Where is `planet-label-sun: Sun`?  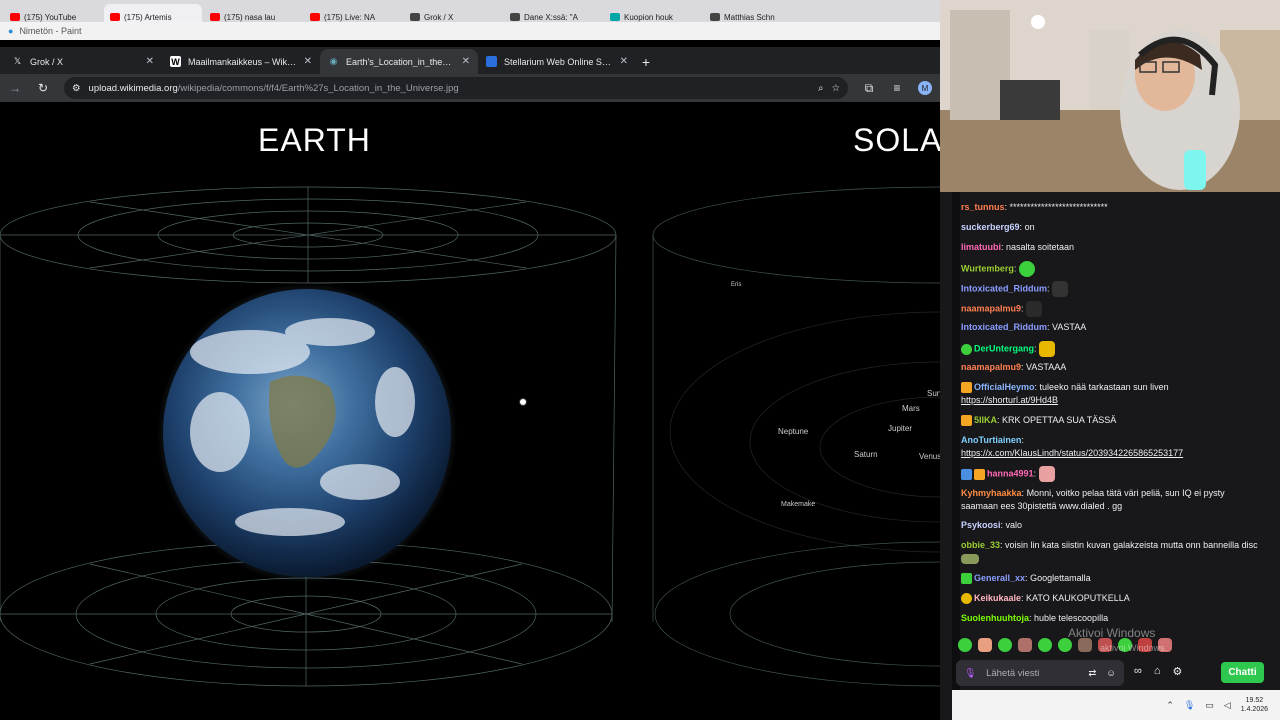
planet-label-sun: Sun is located at coordinates (933, 393).